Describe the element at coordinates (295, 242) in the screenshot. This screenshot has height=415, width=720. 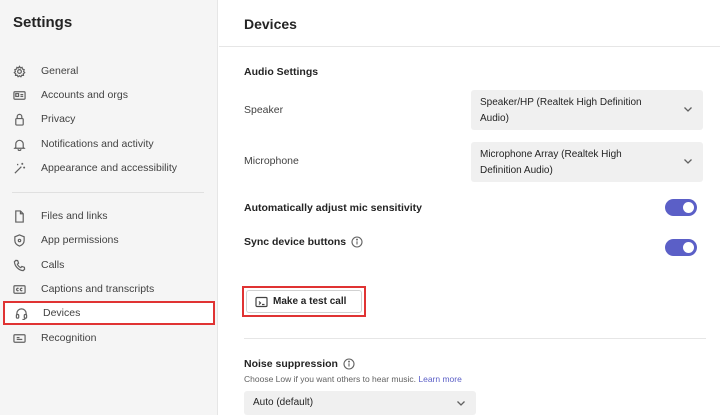
I see `sync-device-buttons-text: Sync device buttons` at that location.